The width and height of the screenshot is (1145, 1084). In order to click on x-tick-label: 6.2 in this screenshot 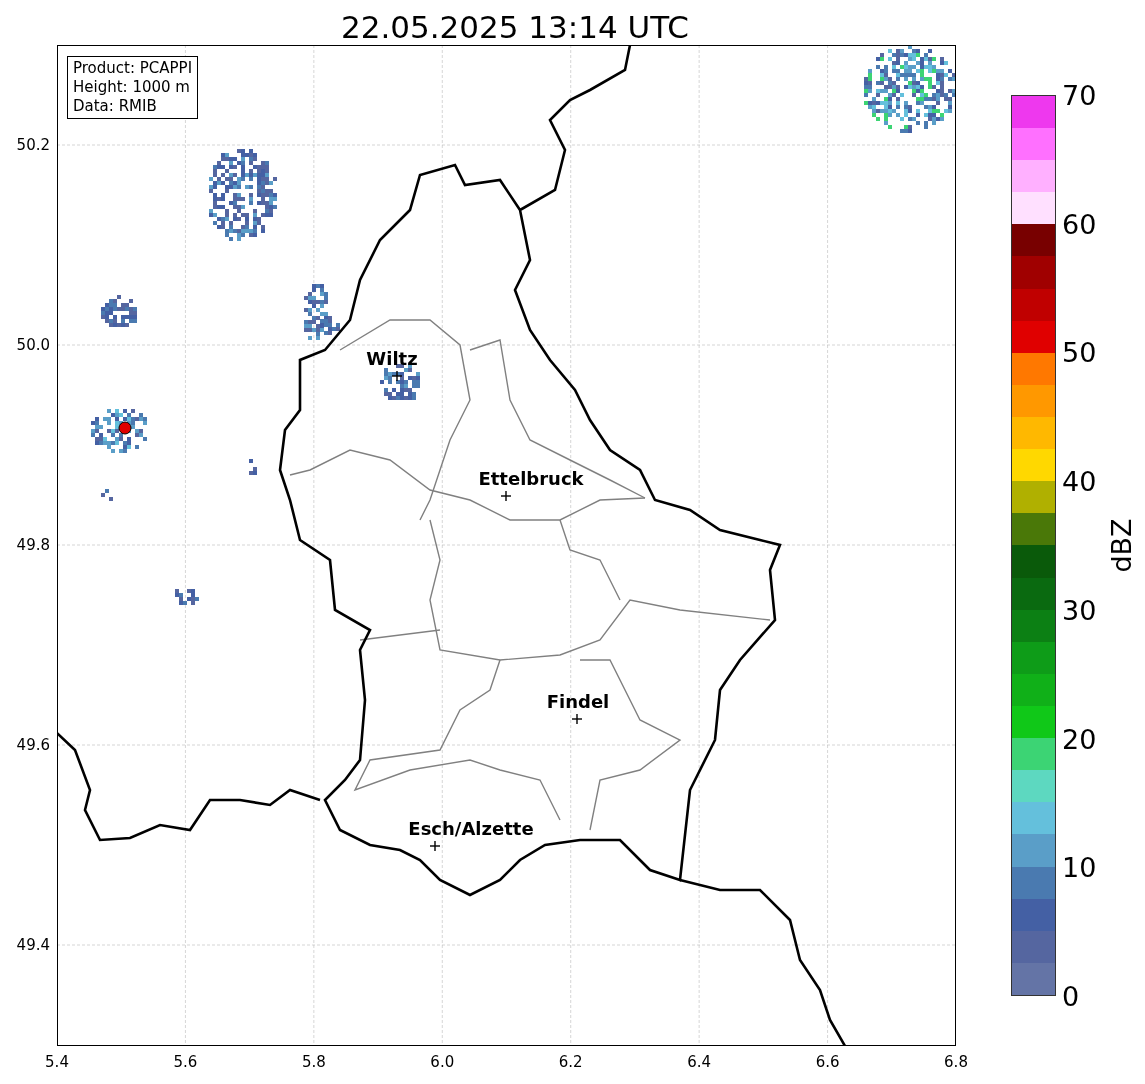, I will do `click(570, 1062)`.